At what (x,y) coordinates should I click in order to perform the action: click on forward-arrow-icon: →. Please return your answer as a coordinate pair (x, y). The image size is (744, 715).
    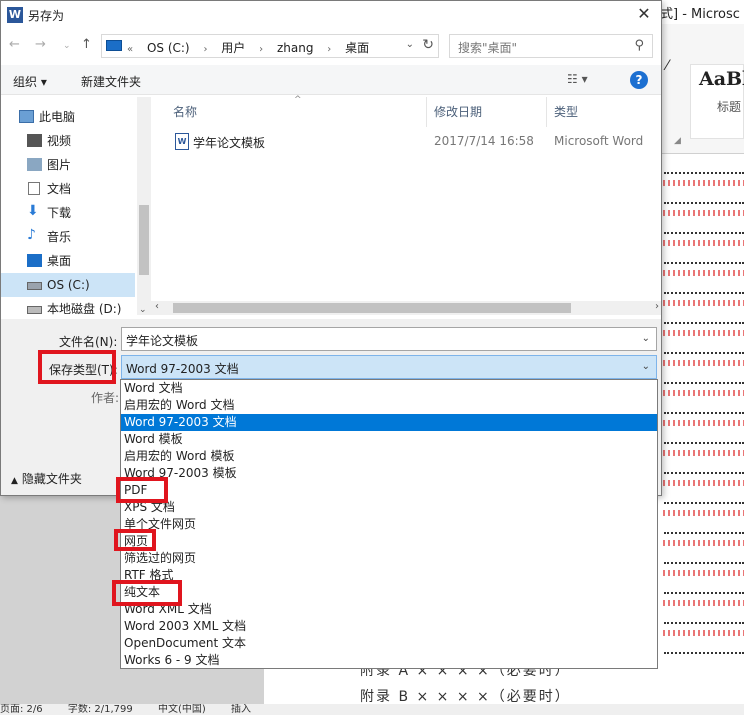
    Looking at the image, I should click on (40, 44).